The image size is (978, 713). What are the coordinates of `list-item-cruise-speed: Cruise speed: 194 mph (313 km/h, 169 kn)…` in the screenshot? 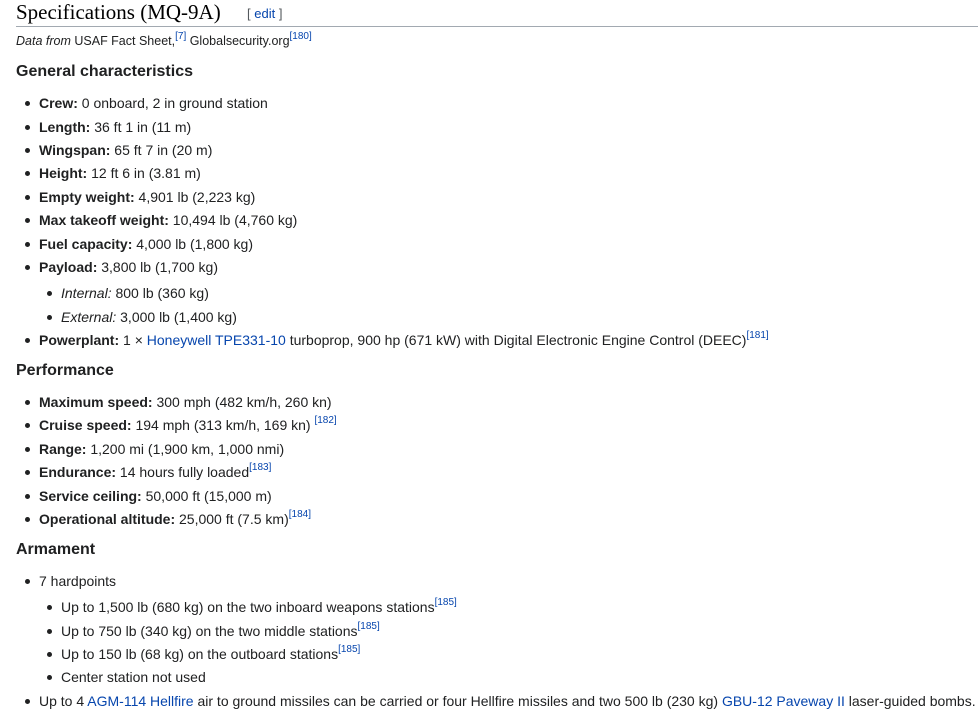 It's located at (181, 424).